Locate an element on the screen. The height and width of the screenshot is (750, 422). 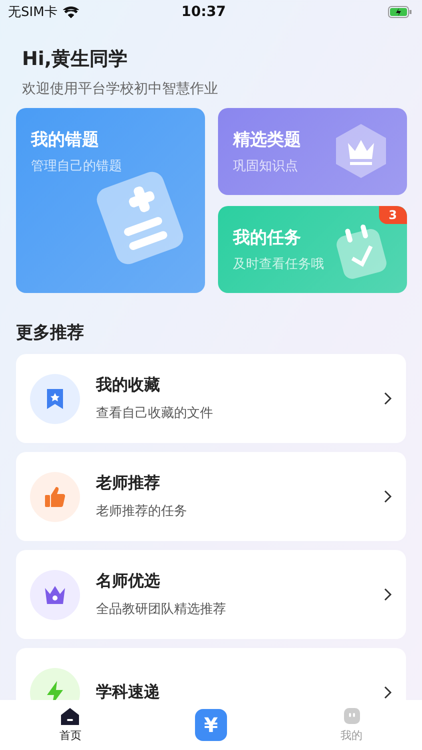
card-subtitle: 及时查看任务哦 is located at coordinates (278, 264).